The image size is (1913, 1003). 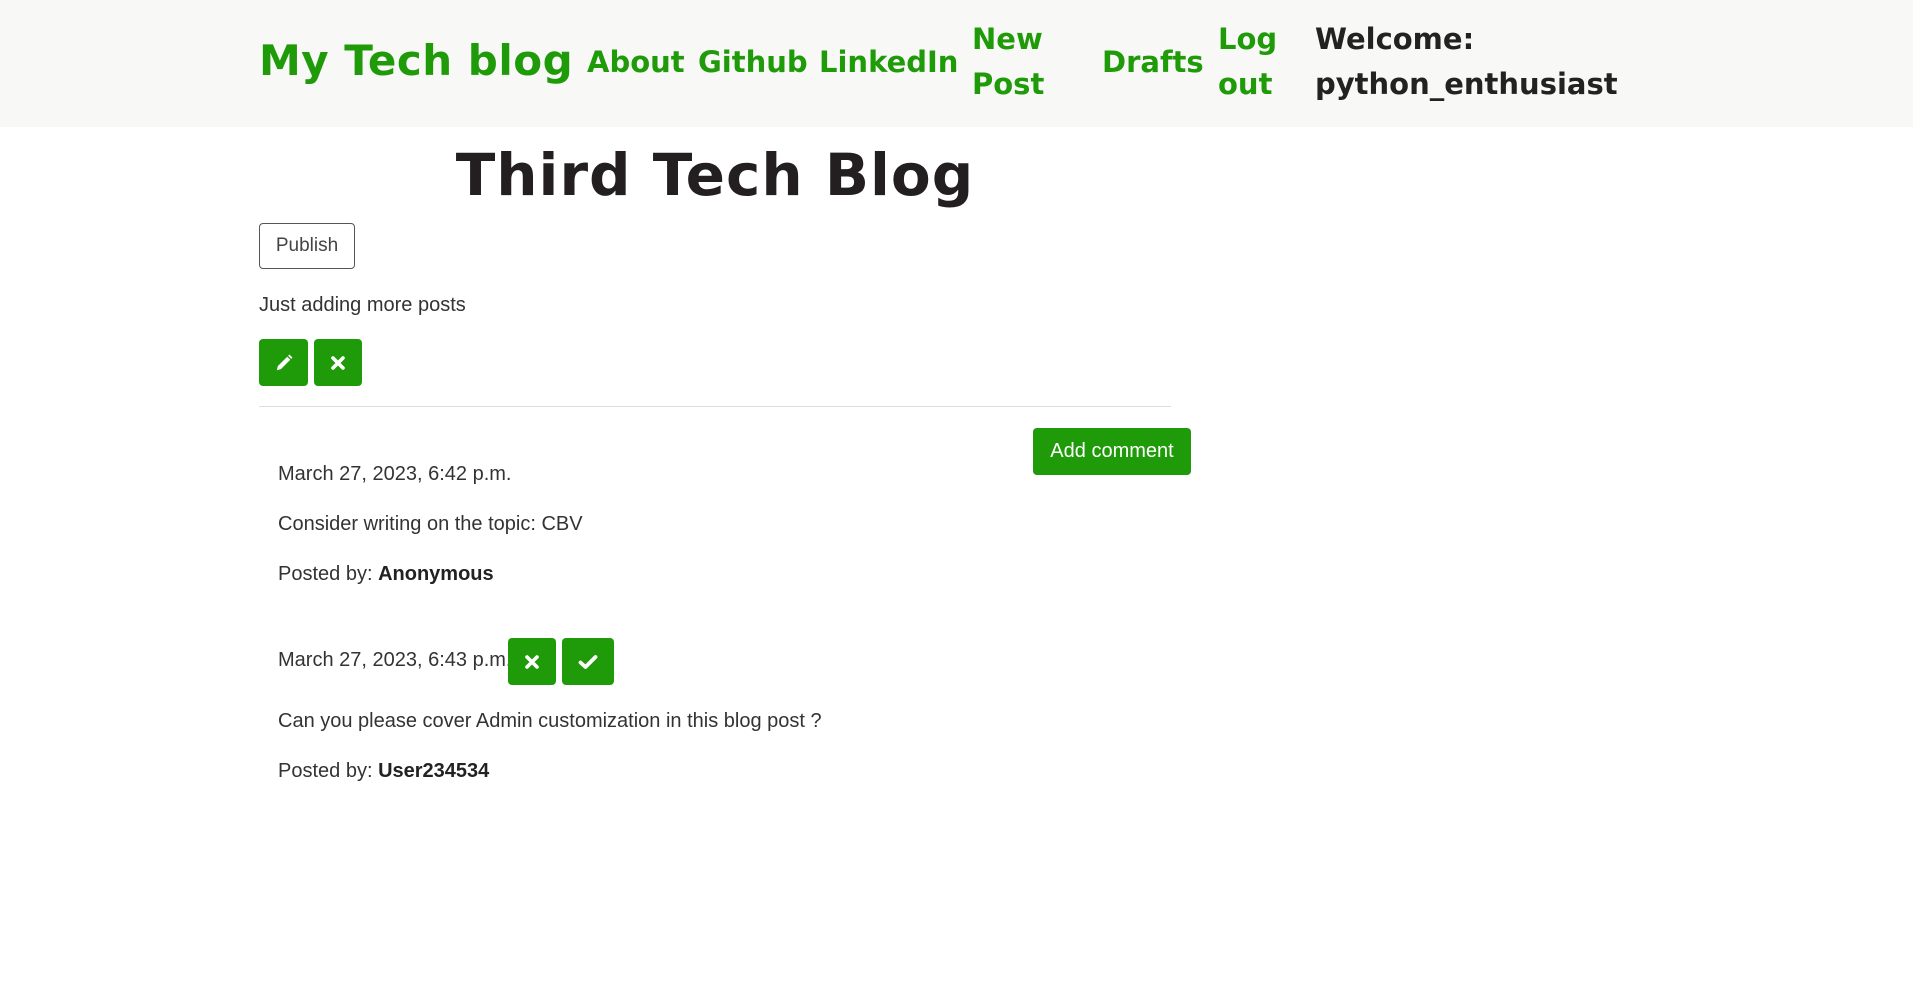 What do you see at coordinates (1008, 84) in the screenshot?
I see `nav-new-post-line2: Post` at bounding box center [1008, 84].